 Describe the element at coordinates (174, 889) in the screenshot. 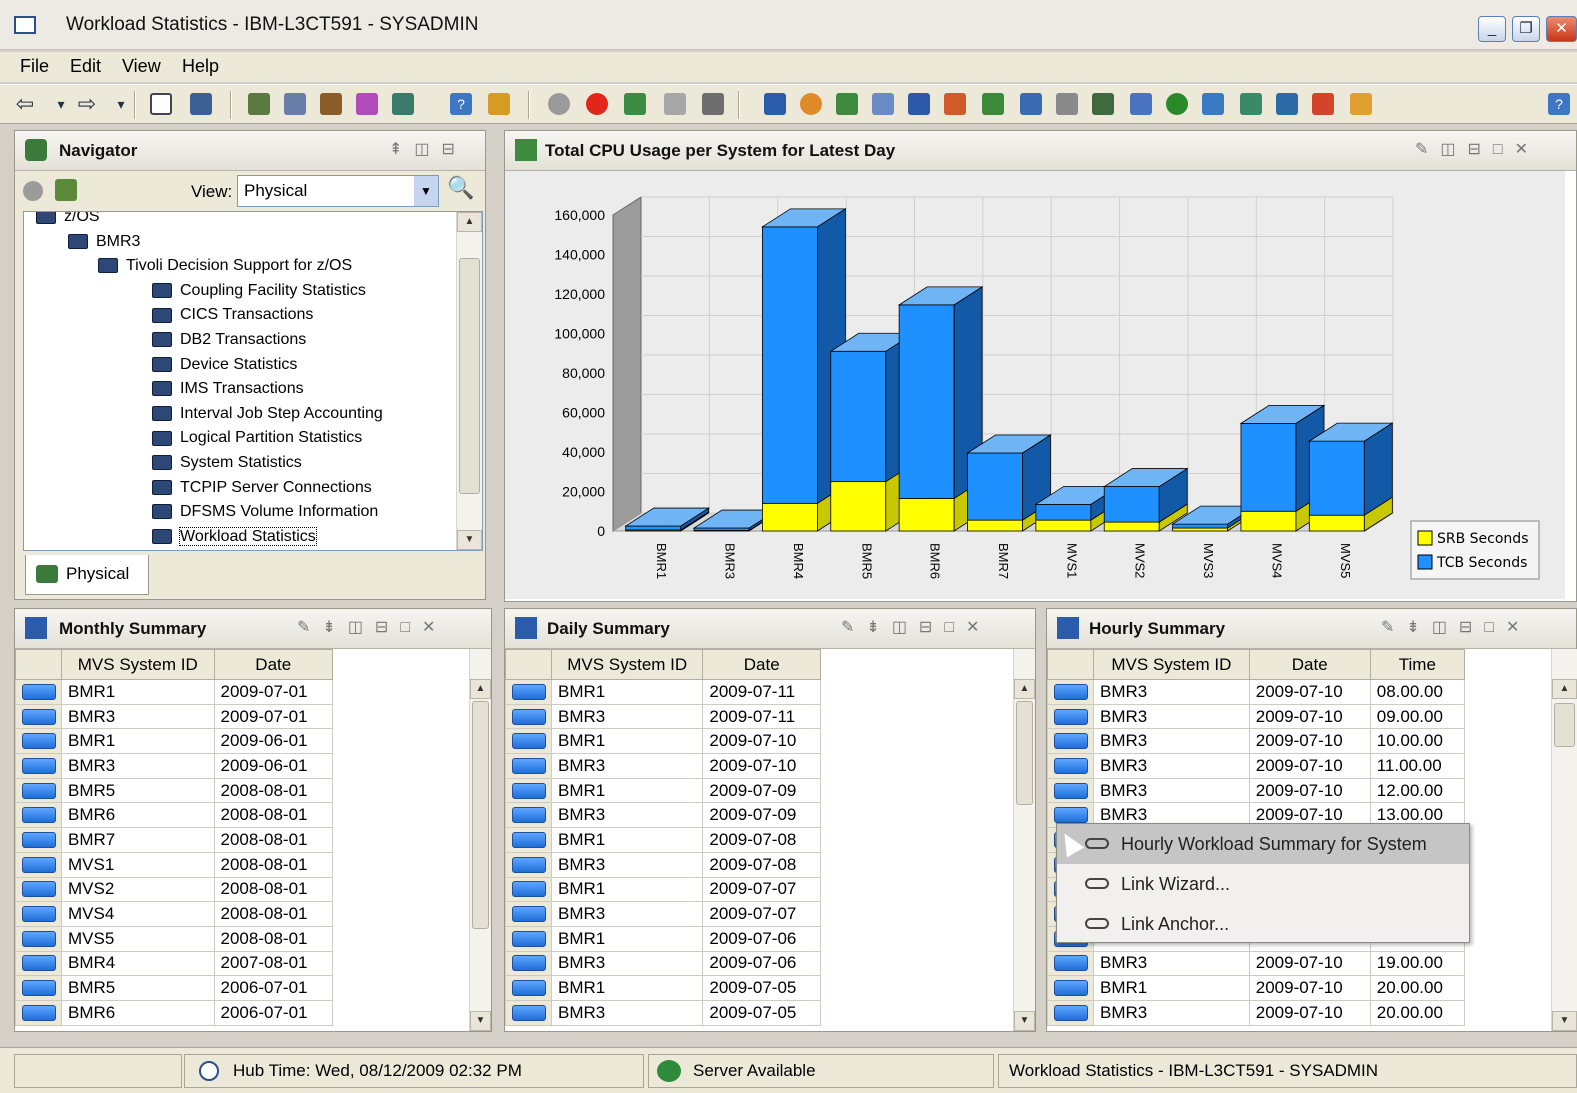

I see `table-row: MVS2 2008-08-01` at that location.